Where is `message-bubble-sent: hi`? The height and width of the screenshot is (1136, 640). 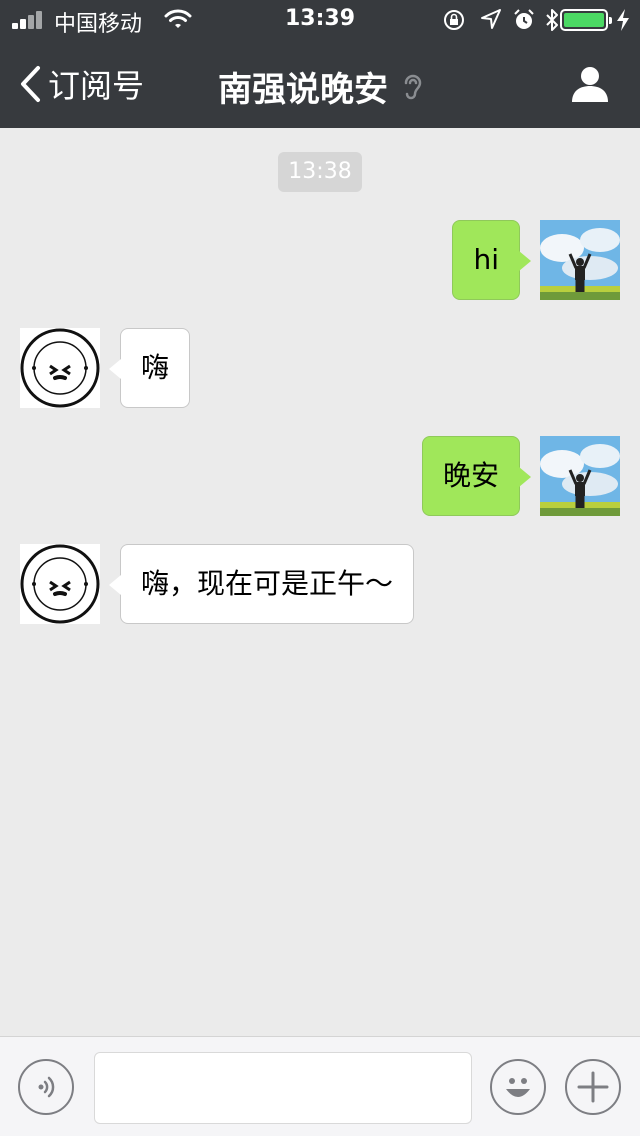 message-bubble-sent: hi is located at coordinates (491, 260).